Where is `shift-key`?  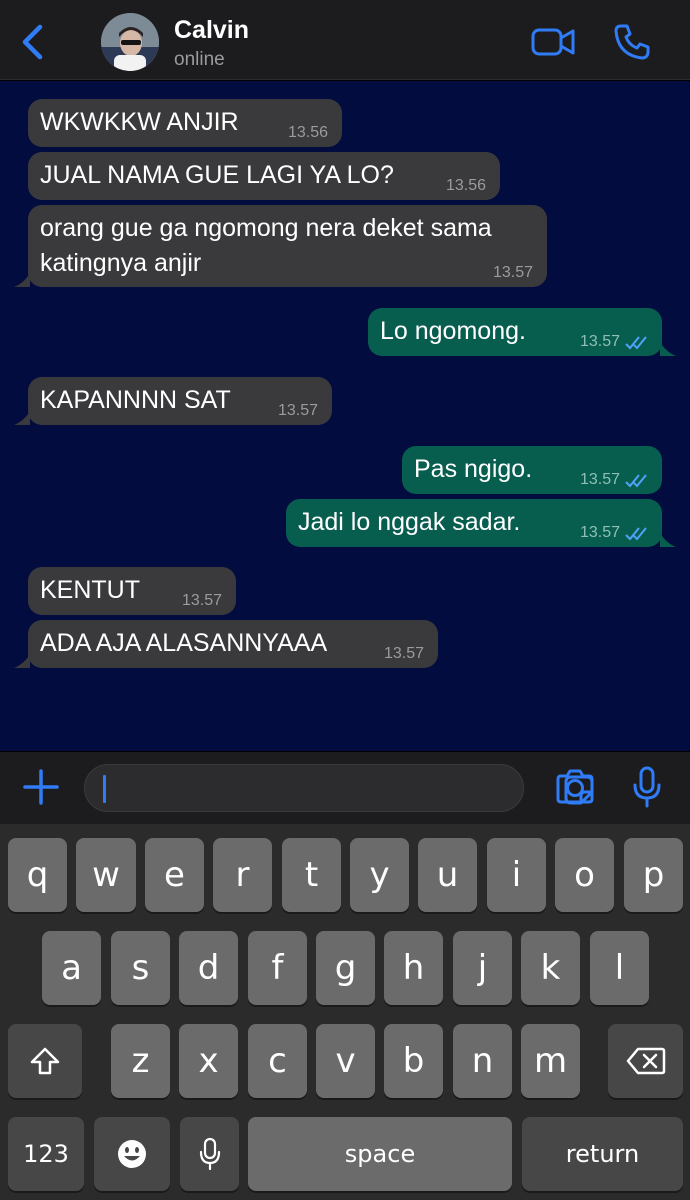
shift-key is located at coordinates (45, 1061).